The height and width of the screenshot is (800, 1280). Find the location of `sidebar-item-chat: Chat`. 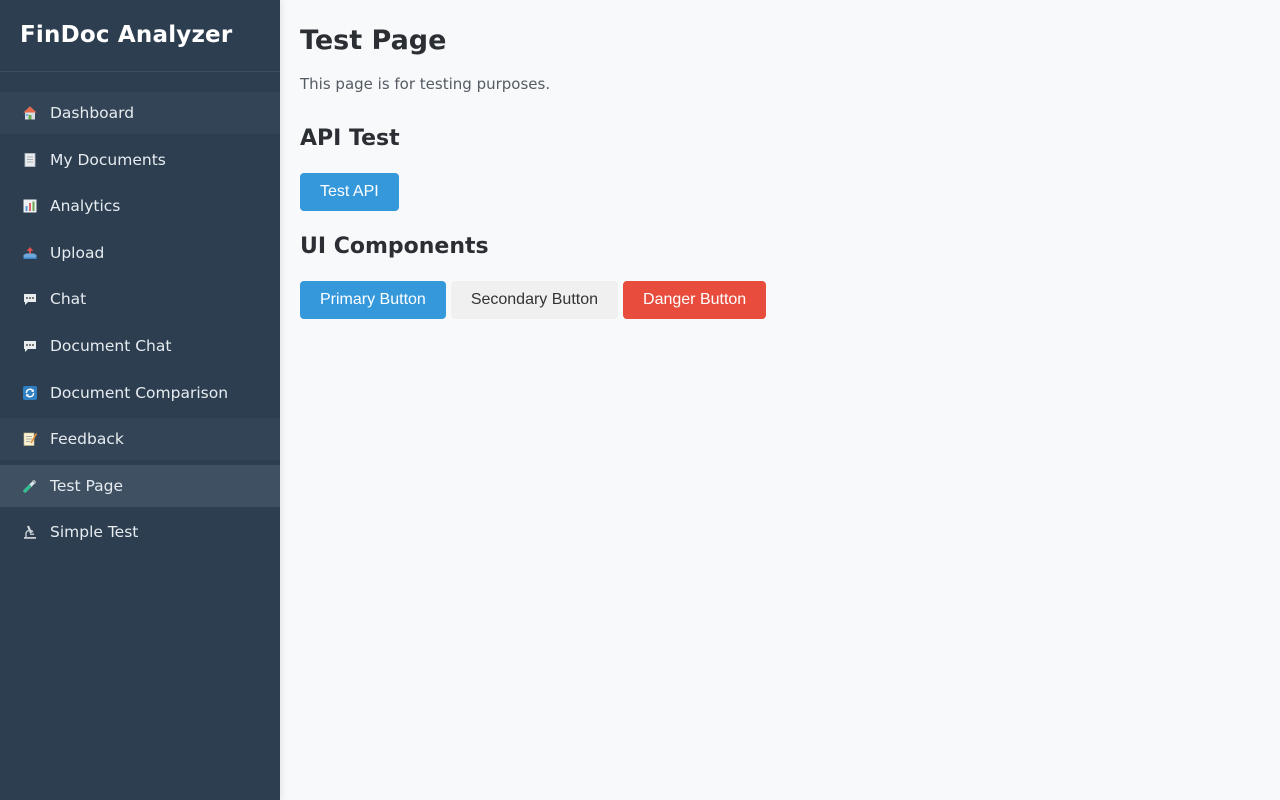

sidebar-item-chat: Chat is located at coordinates (140, 299).